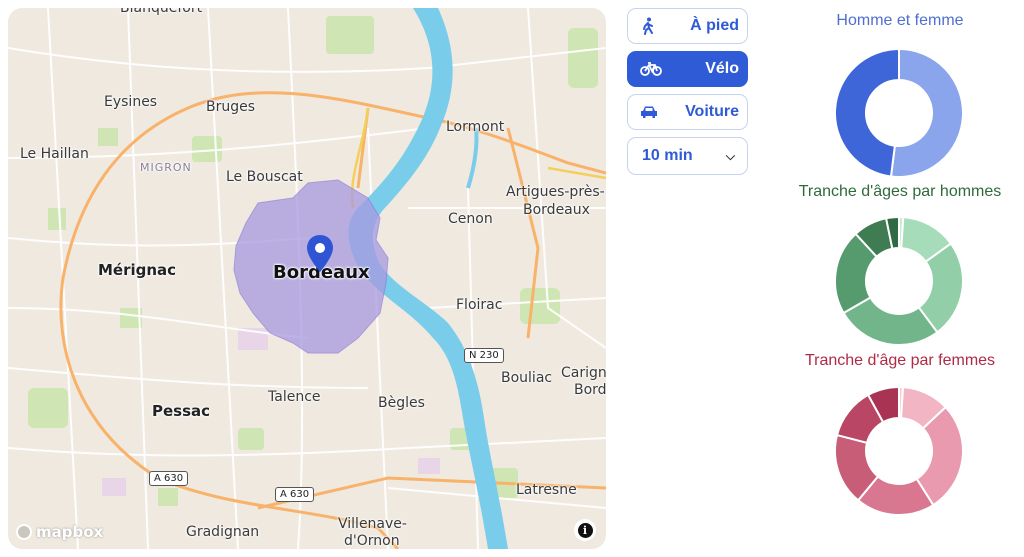 The height and width of the screenshot is (557, 1024). I want to click on place-label: Le Bouscat, so click(264, 177).